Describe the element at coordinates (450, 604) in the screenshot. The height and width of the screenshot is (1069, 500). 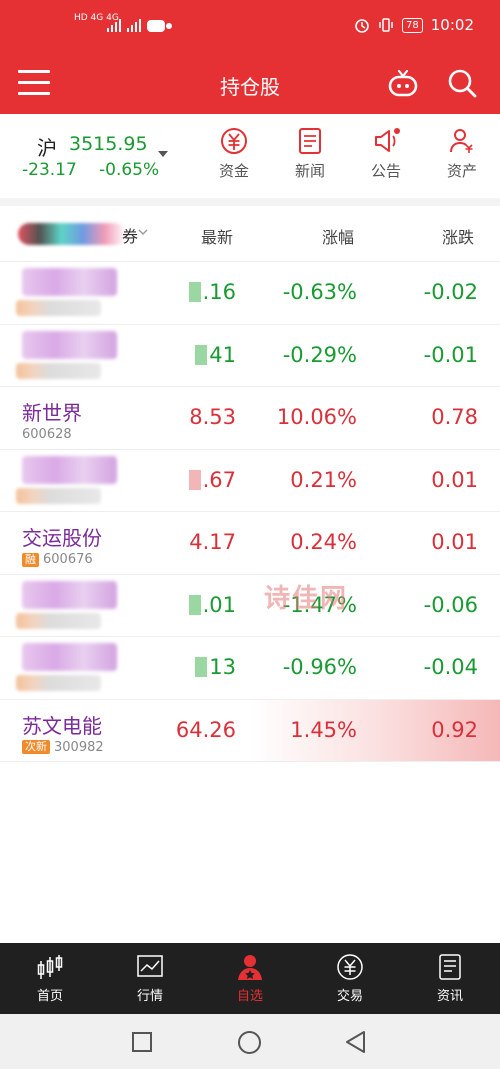
I see `change-amount: -0.06` at that location.